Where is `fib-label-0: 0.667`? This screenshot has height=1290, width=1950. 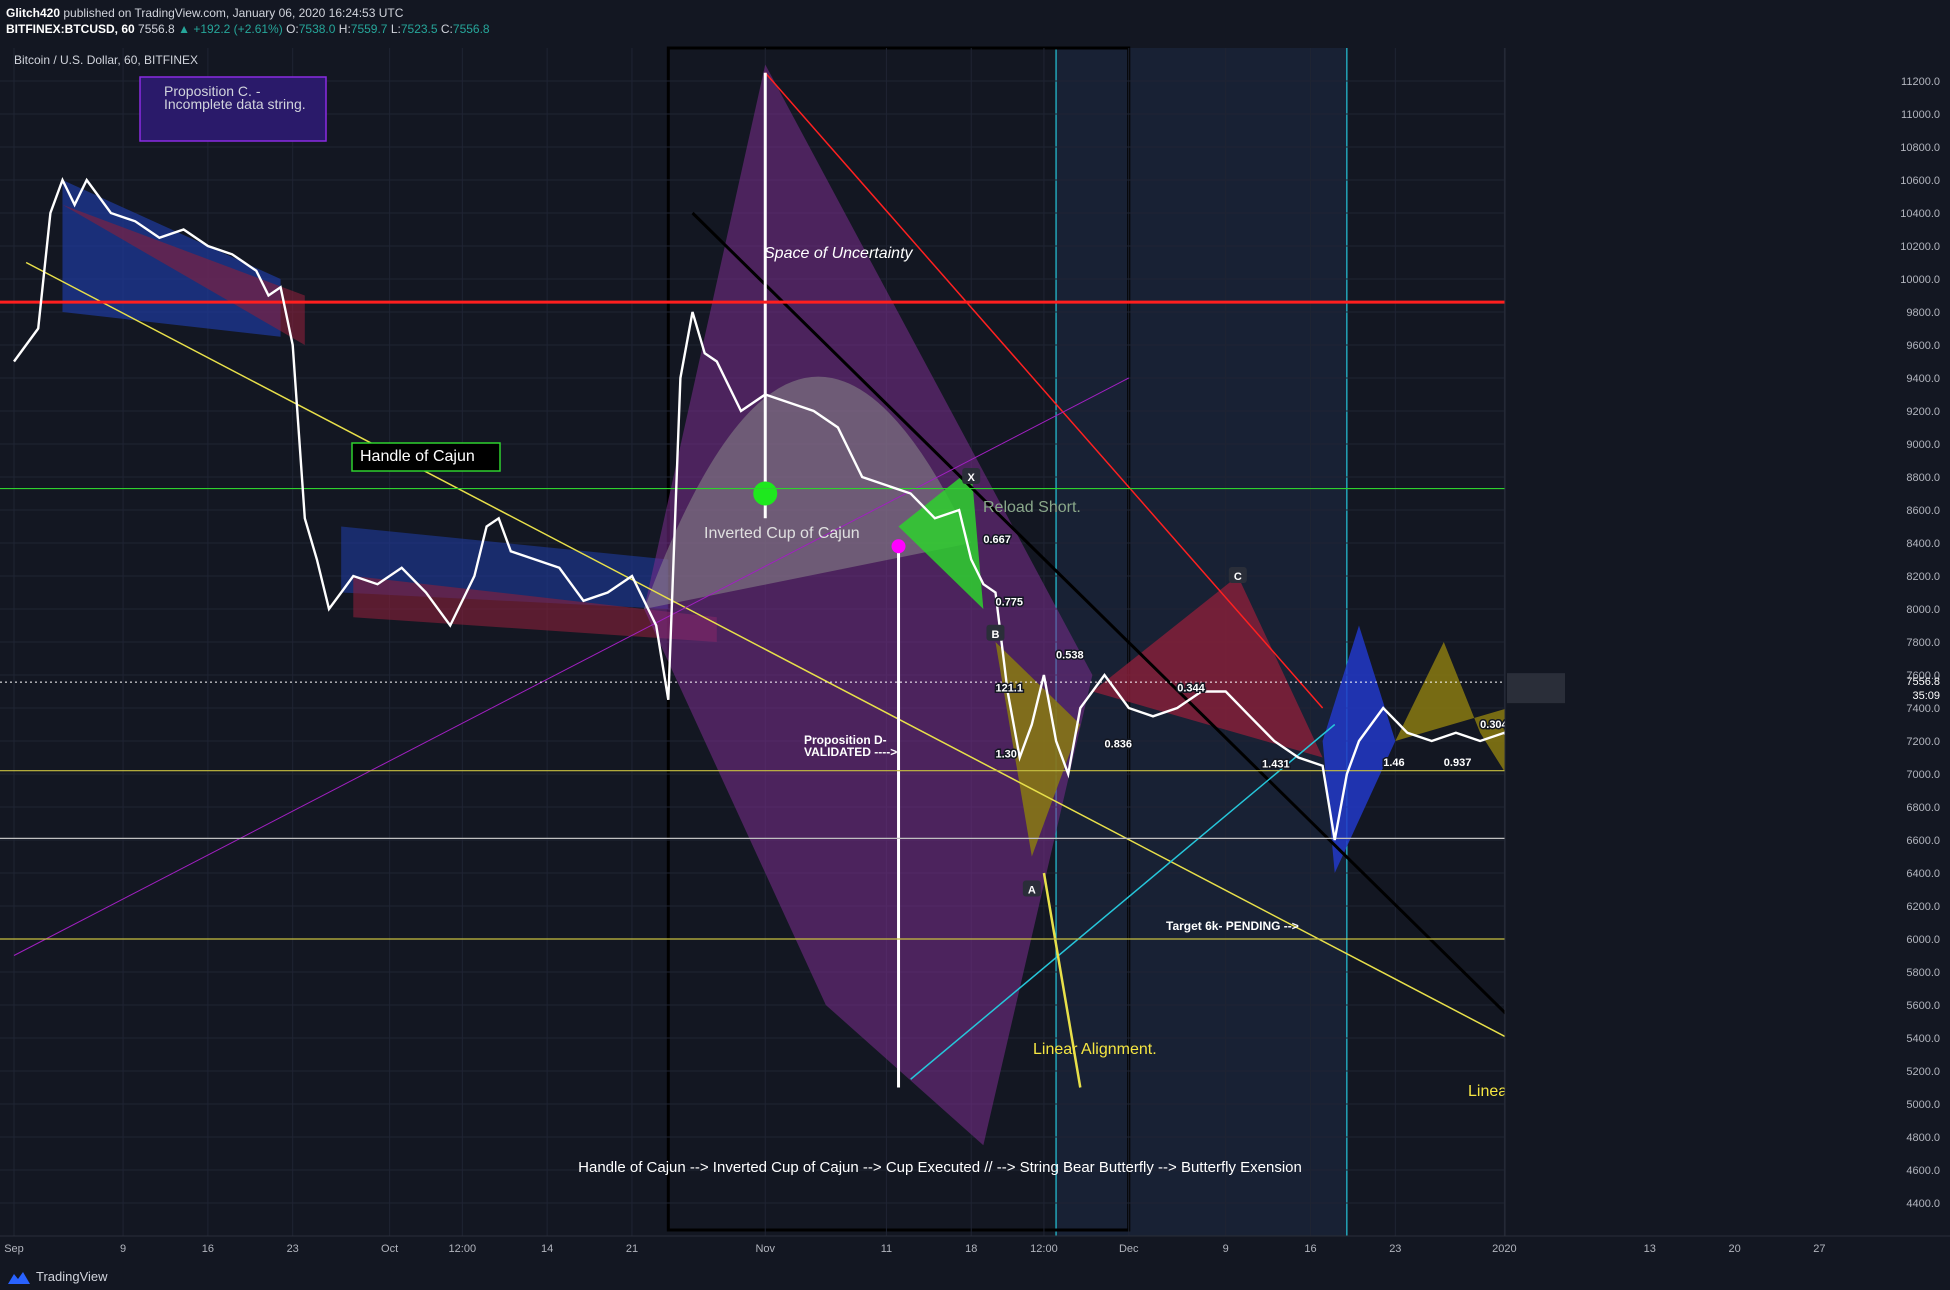
fib-label-0: 0.667 is located at coordinates (997, 540).